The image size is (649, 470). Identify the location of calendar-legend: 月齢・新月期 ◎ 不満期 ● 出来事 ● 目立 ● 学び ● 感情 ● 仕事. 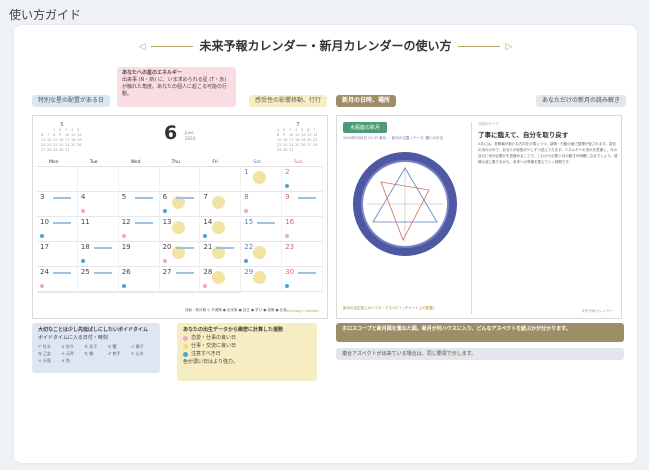
(236, 310).